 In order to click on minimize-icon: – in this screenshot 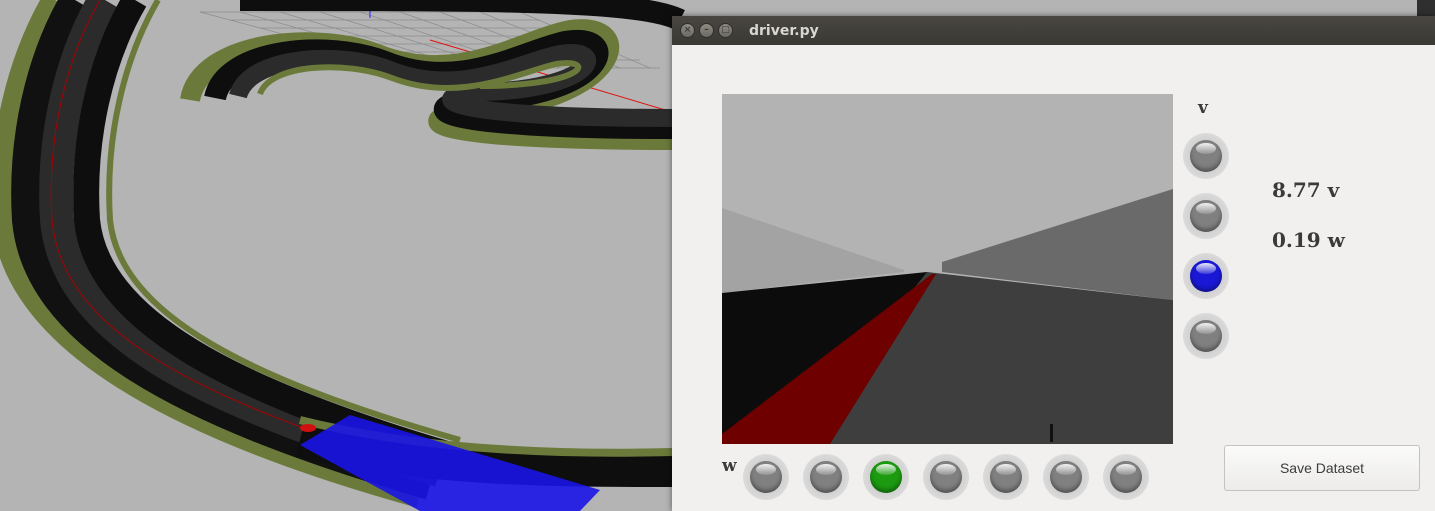, I will do `click(706, 30)`.